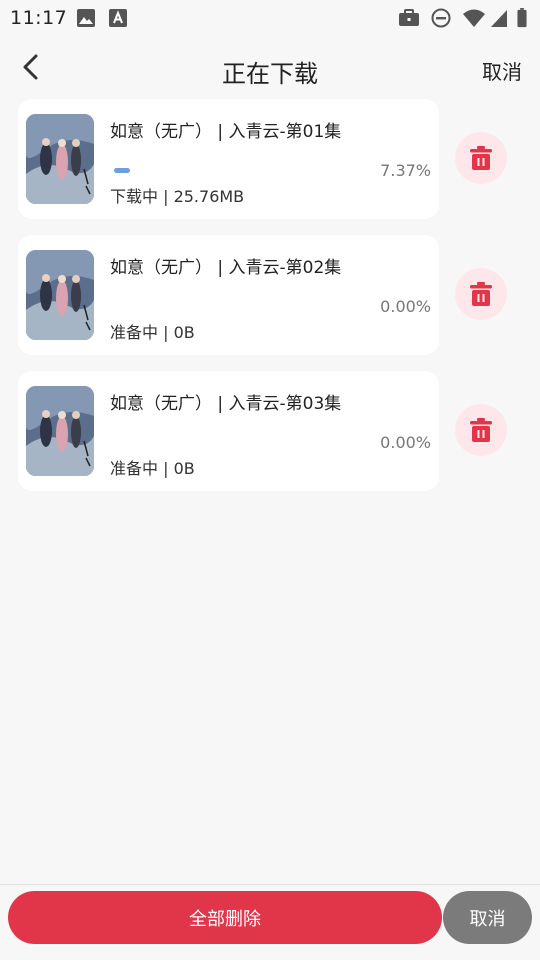 This screenshot has height=960, width=540. Describe the element at coordinates (270, 74) in the screenshot. I see `page-title: 正在下载` at that location.